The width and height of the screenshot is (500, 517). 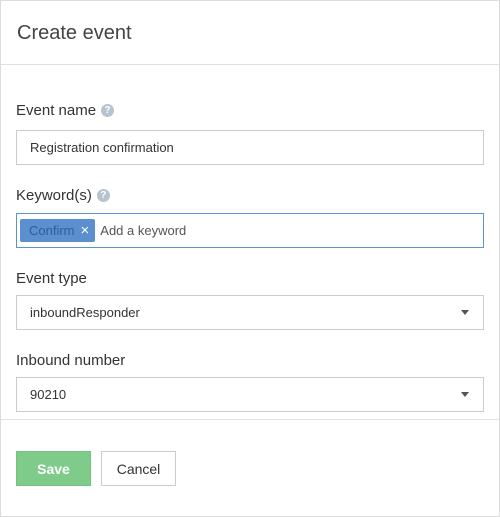 I want to click on event-name-input: Registration confirmation, so click(x=250, y=147).